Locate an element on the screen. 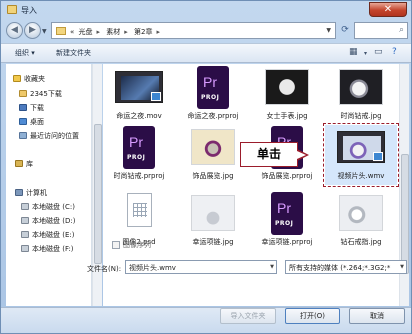 Image resolution: width=412 pixels, height=334 pixels. sidebar-item-disk-e: 本地磁盘 (E:) is located at coordinates (47, 235).